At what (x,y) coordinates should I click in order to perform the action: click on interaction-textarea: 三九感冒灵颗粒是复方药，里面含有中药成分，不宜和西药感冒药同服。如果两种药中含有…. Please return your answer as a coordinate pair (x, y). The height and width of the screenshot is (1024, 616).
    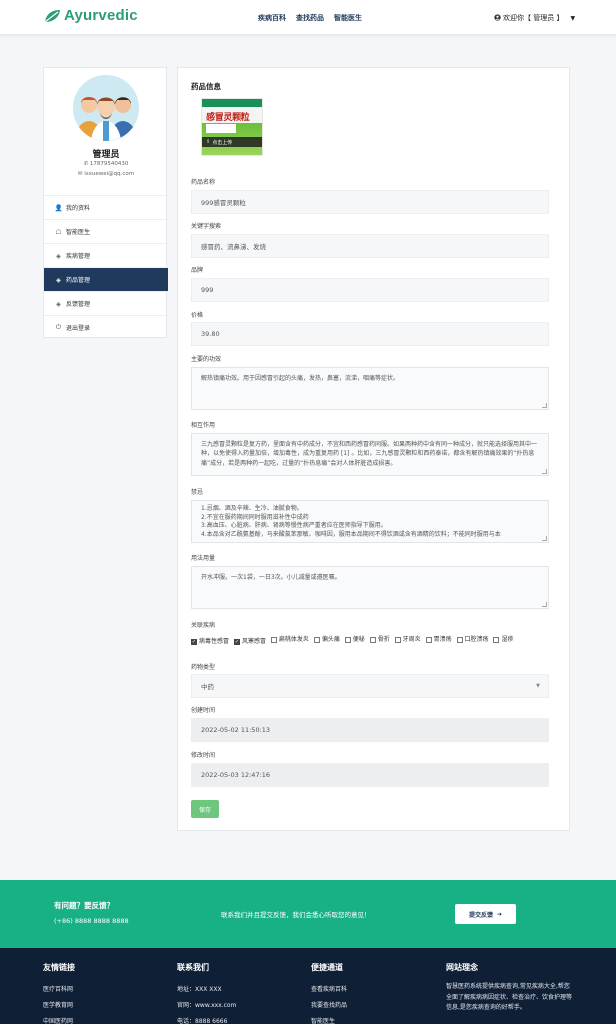
    Looking at the image, I should click on (370, 454).